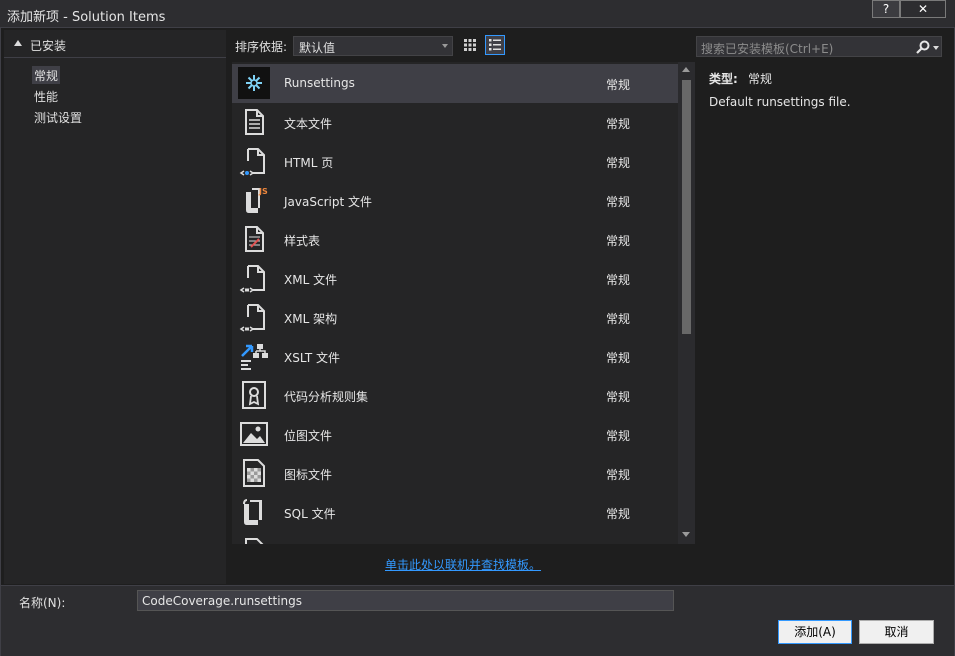 Image resolution: width=955 pixels, height=656 pixels. I want to click on add-button: 添加(A), so click(815, 632).